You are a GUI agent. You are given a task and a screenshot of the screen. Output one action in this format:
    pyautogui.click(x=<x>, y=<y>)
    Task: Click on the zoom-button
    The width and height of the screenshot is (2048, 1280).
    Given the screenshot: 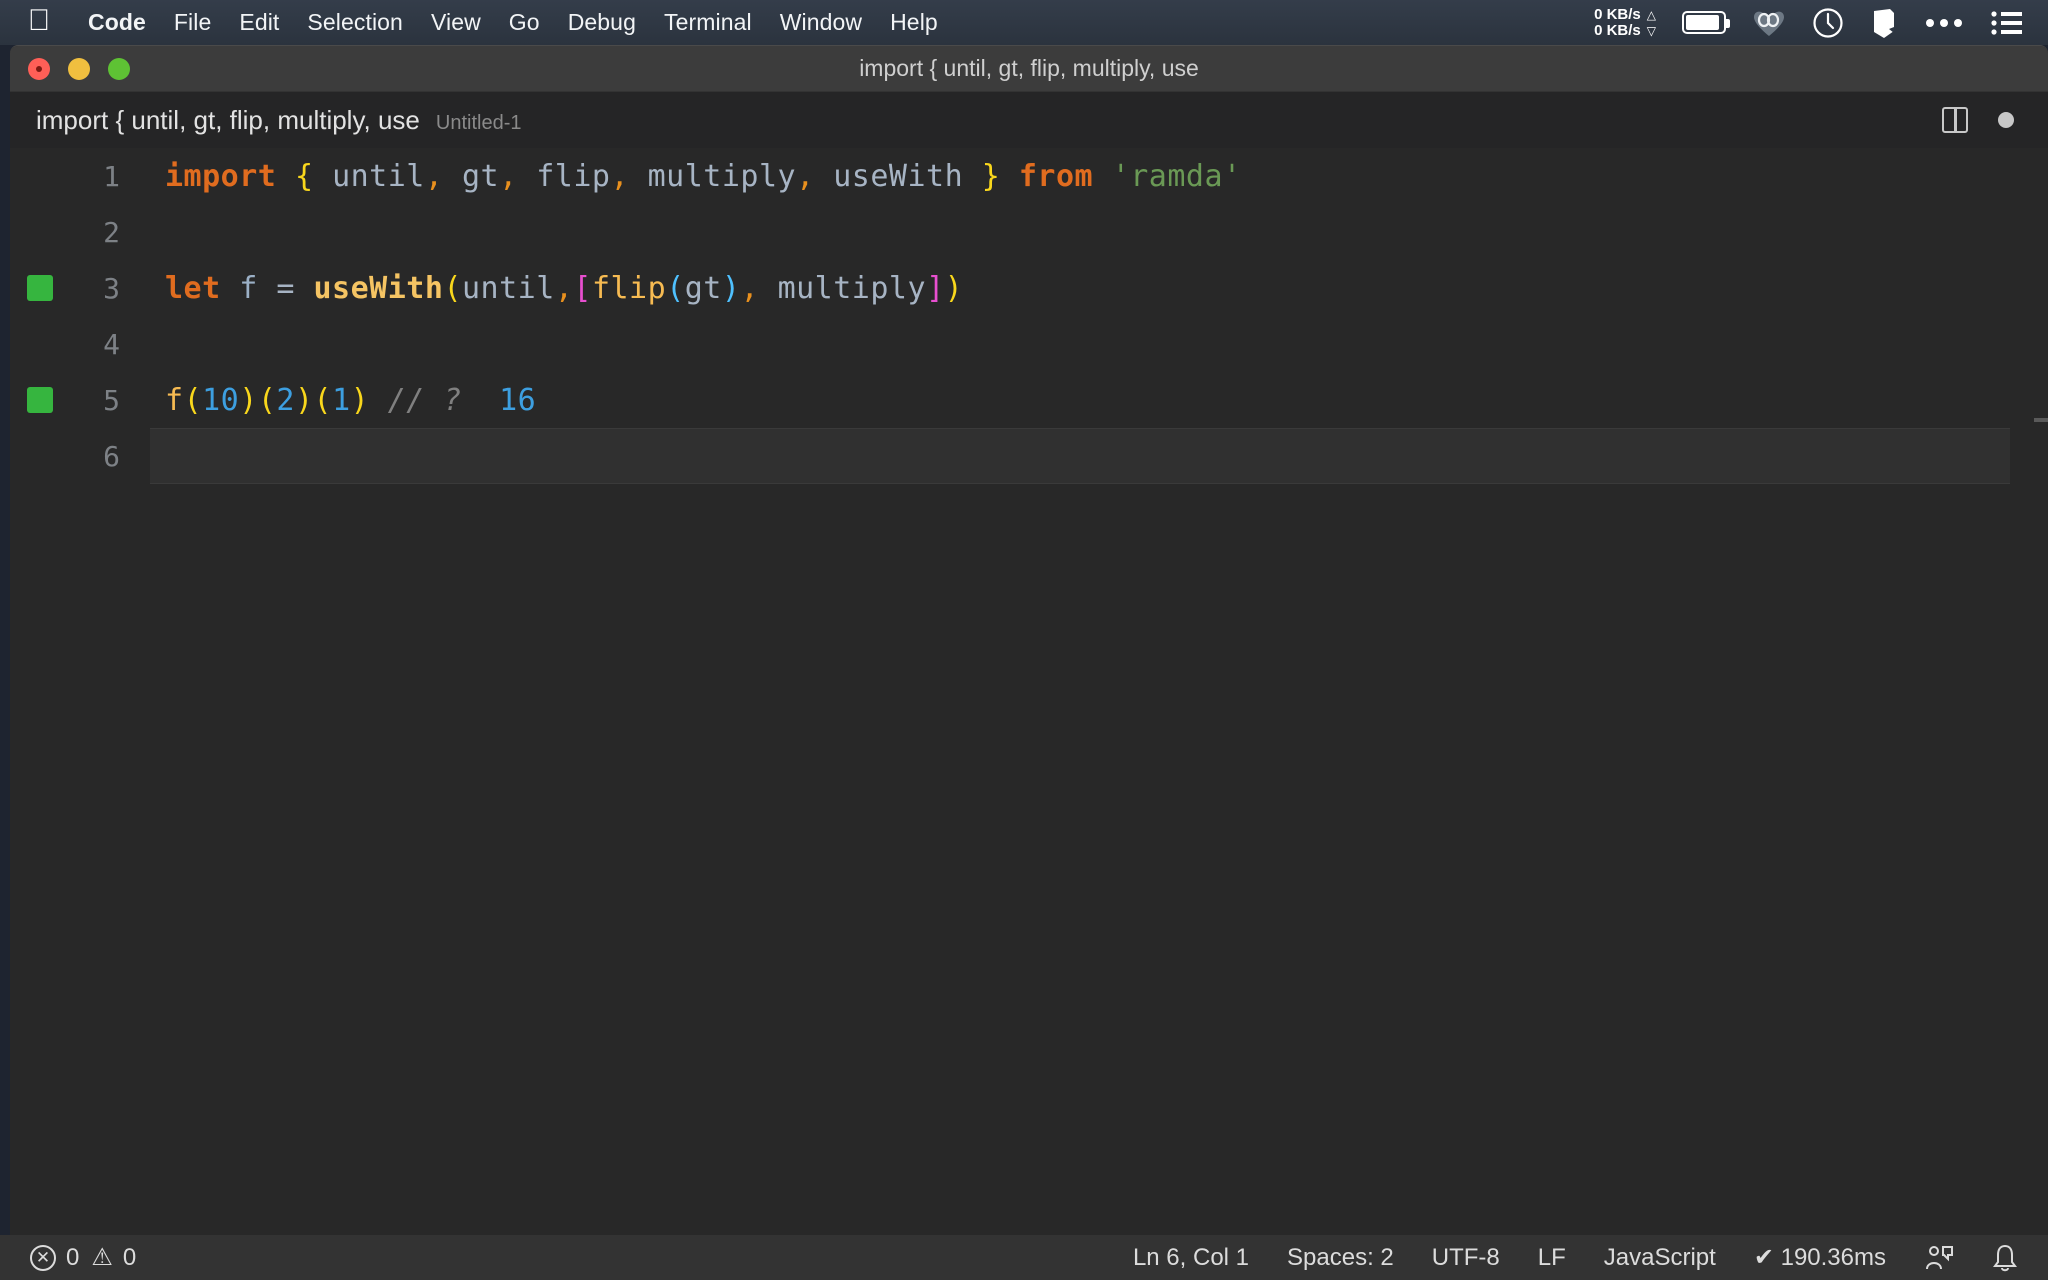 What is the action you would take?
    pyautogui.click(x=119, y=68)
    